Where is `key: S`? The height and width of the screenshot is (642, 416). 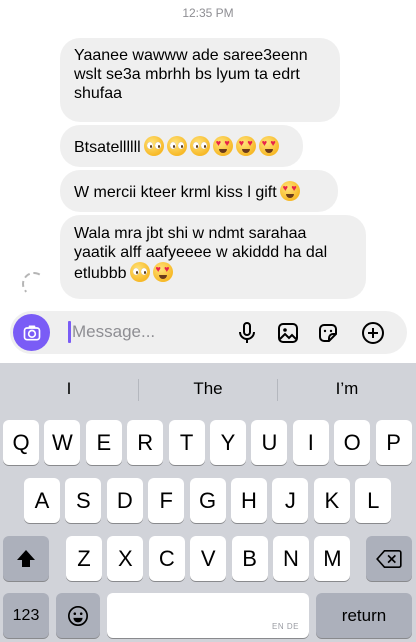
key: S is located at coordinates (83, 500).